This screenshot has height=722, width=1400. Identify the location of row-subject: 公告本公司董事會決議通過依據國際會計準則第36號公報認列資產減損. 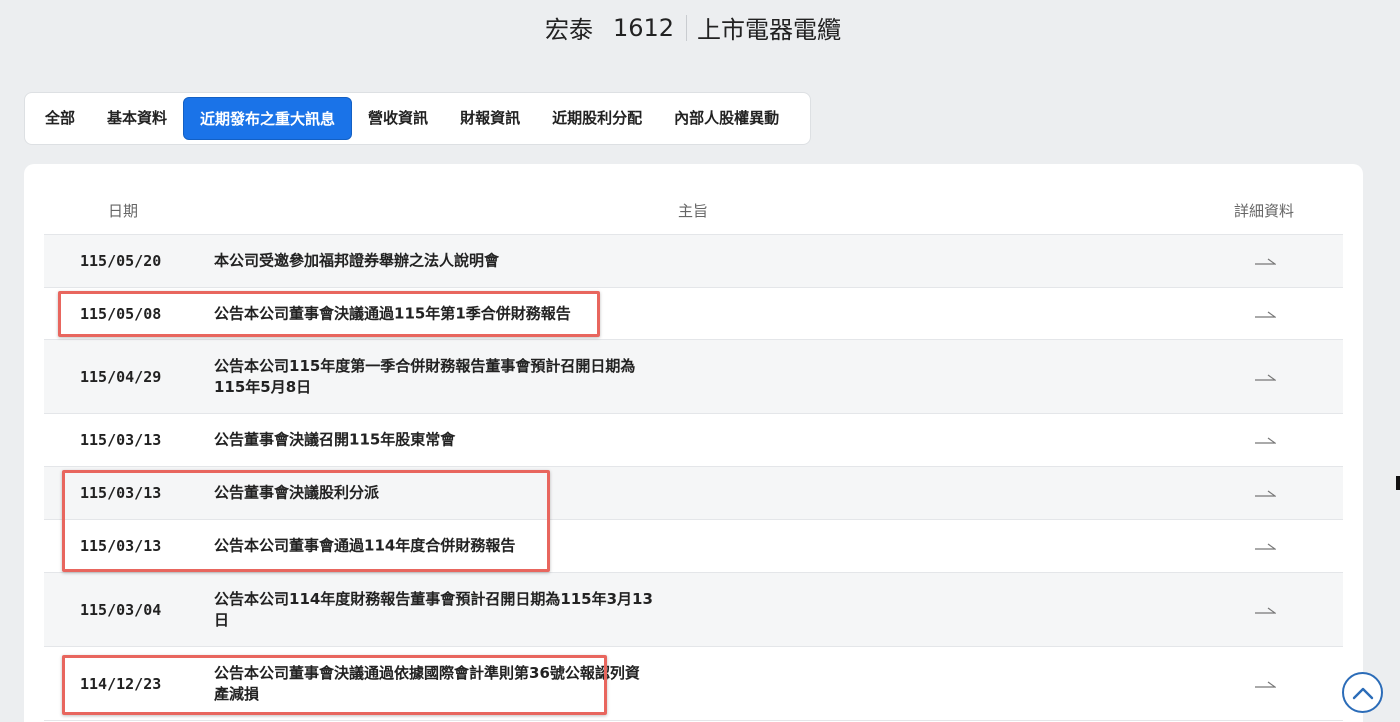
(427, 683).